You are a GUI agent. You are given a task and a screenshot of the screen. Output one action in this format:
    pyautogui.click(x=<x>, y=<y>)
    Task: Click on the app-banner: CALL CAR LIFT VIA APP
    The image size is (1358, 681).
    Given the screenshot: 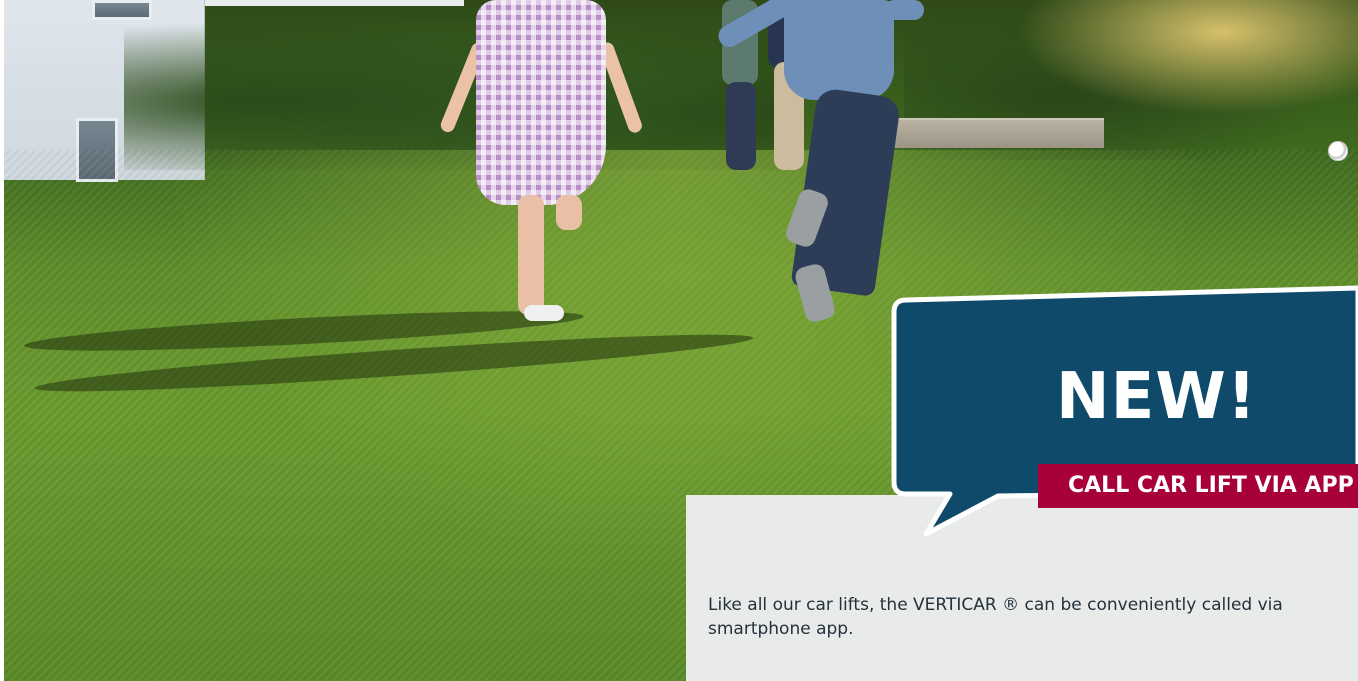 What is the action you would take?
    pyautogui.click(x=1198, y=486)
    